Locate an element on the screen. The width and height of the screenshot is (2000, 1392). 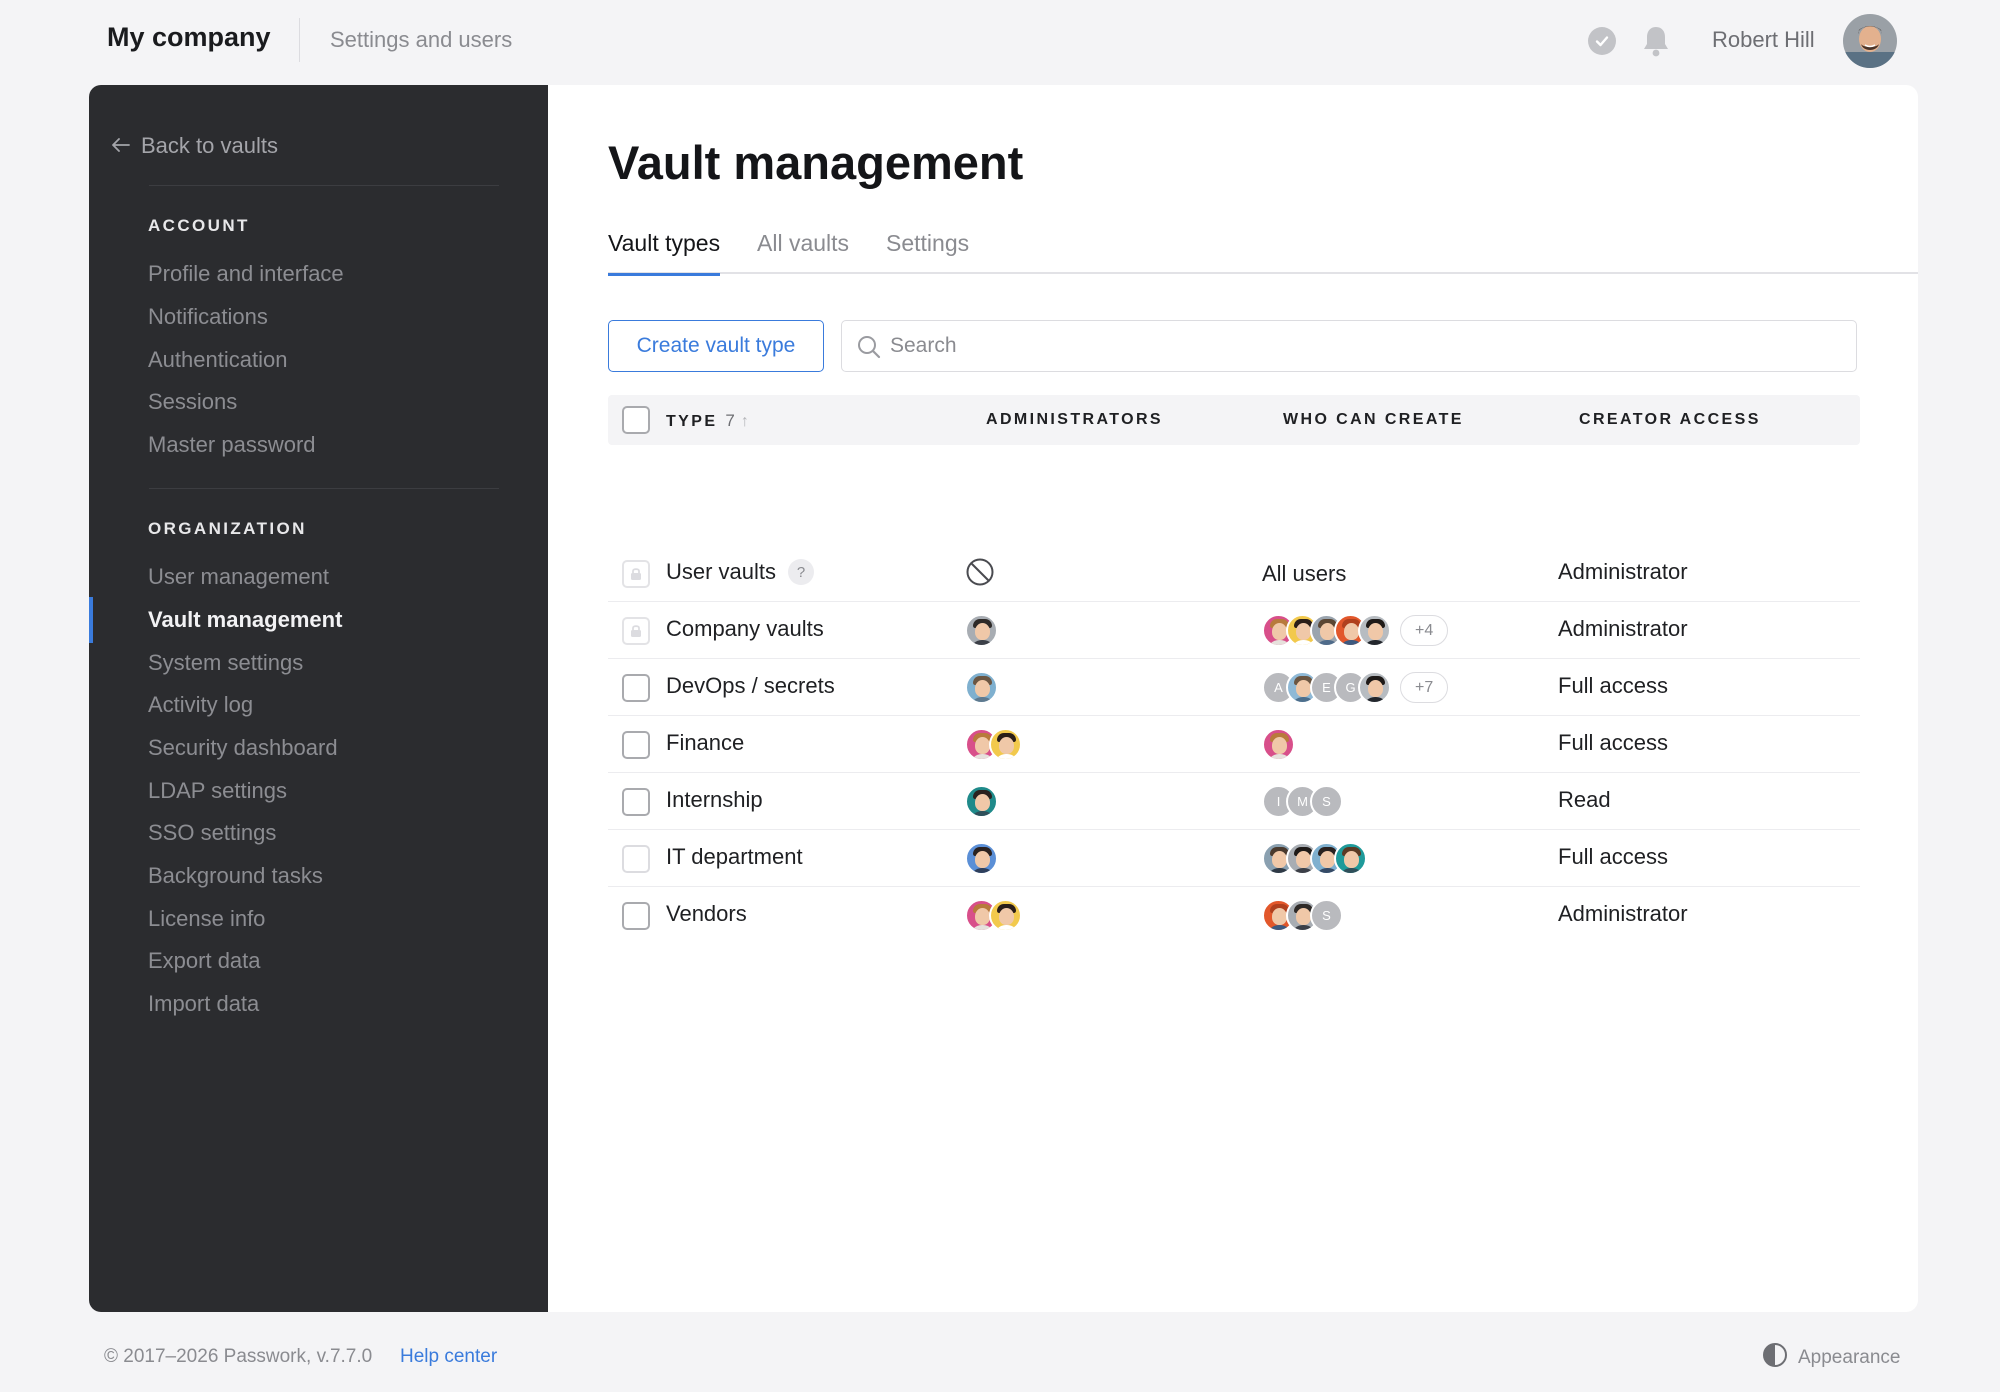
vault-type-cell: Vendors is located at coordinates (706, 914).